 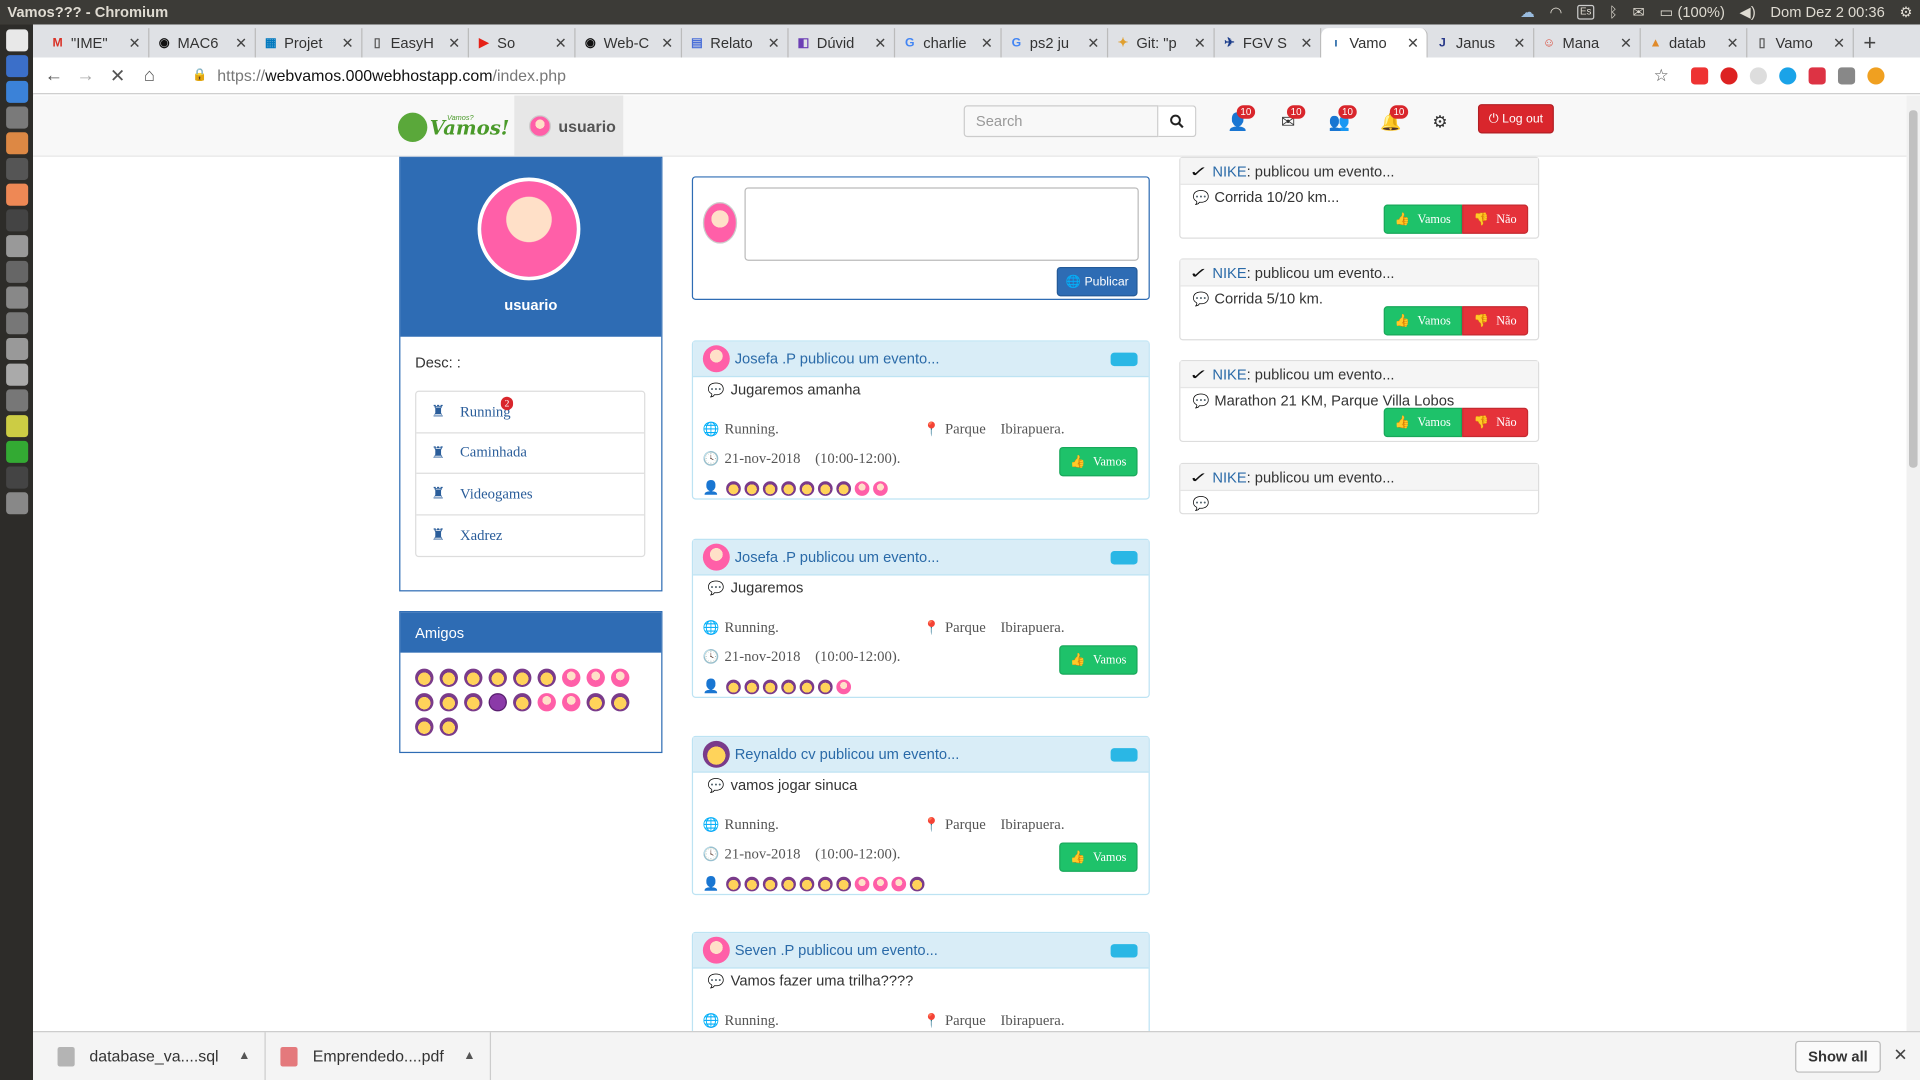 What do you see at coordinates (309, 43) in the screenshot?
I see `browser-tab: ▦ Projet ✕` at bounding box center [309, 43].